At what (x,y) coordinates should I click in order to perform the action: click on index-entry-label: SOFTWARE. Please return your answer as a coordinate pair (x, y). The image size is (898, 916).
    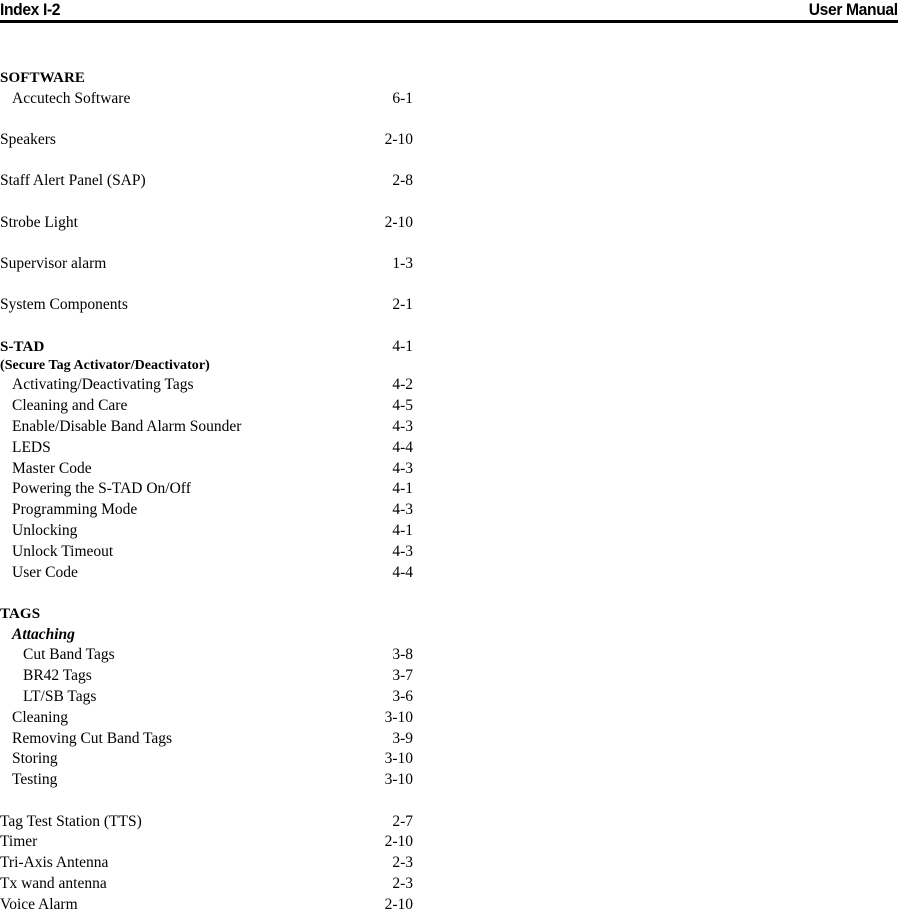
    Looking at the image, I should click on (42, 78).